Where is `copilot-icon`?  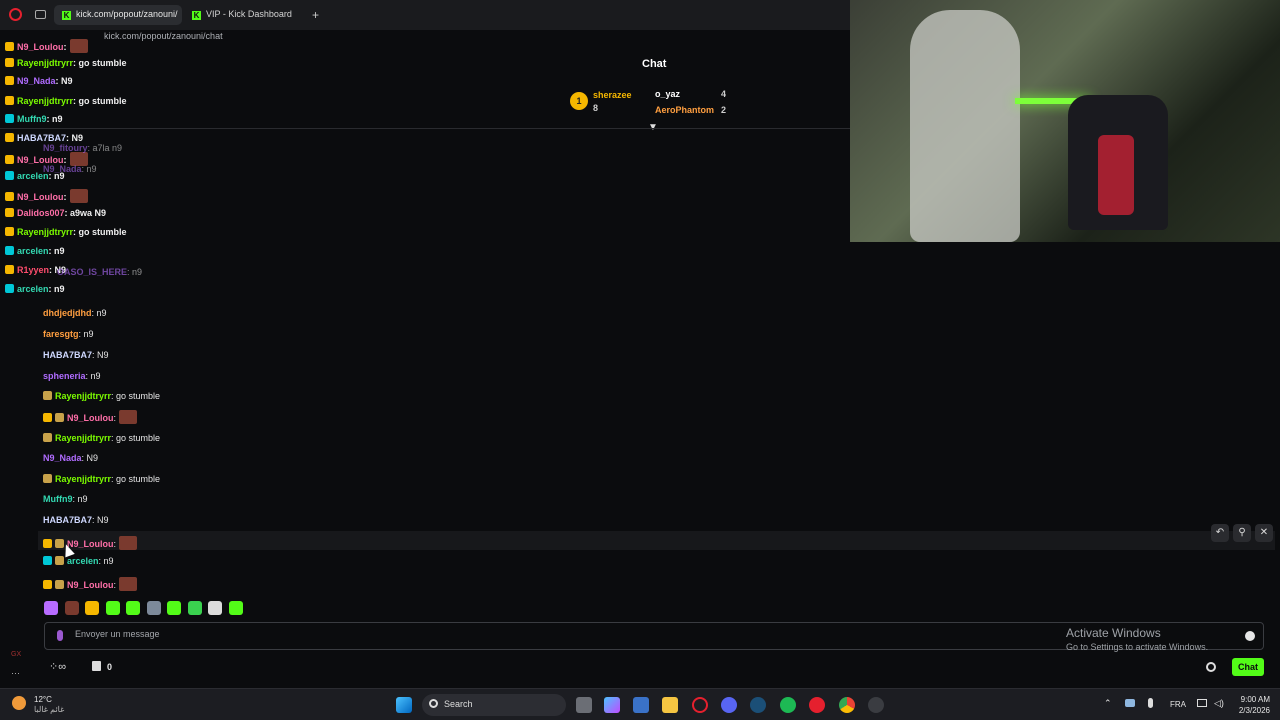
copilot-icon is located at coordinates (612, 705).